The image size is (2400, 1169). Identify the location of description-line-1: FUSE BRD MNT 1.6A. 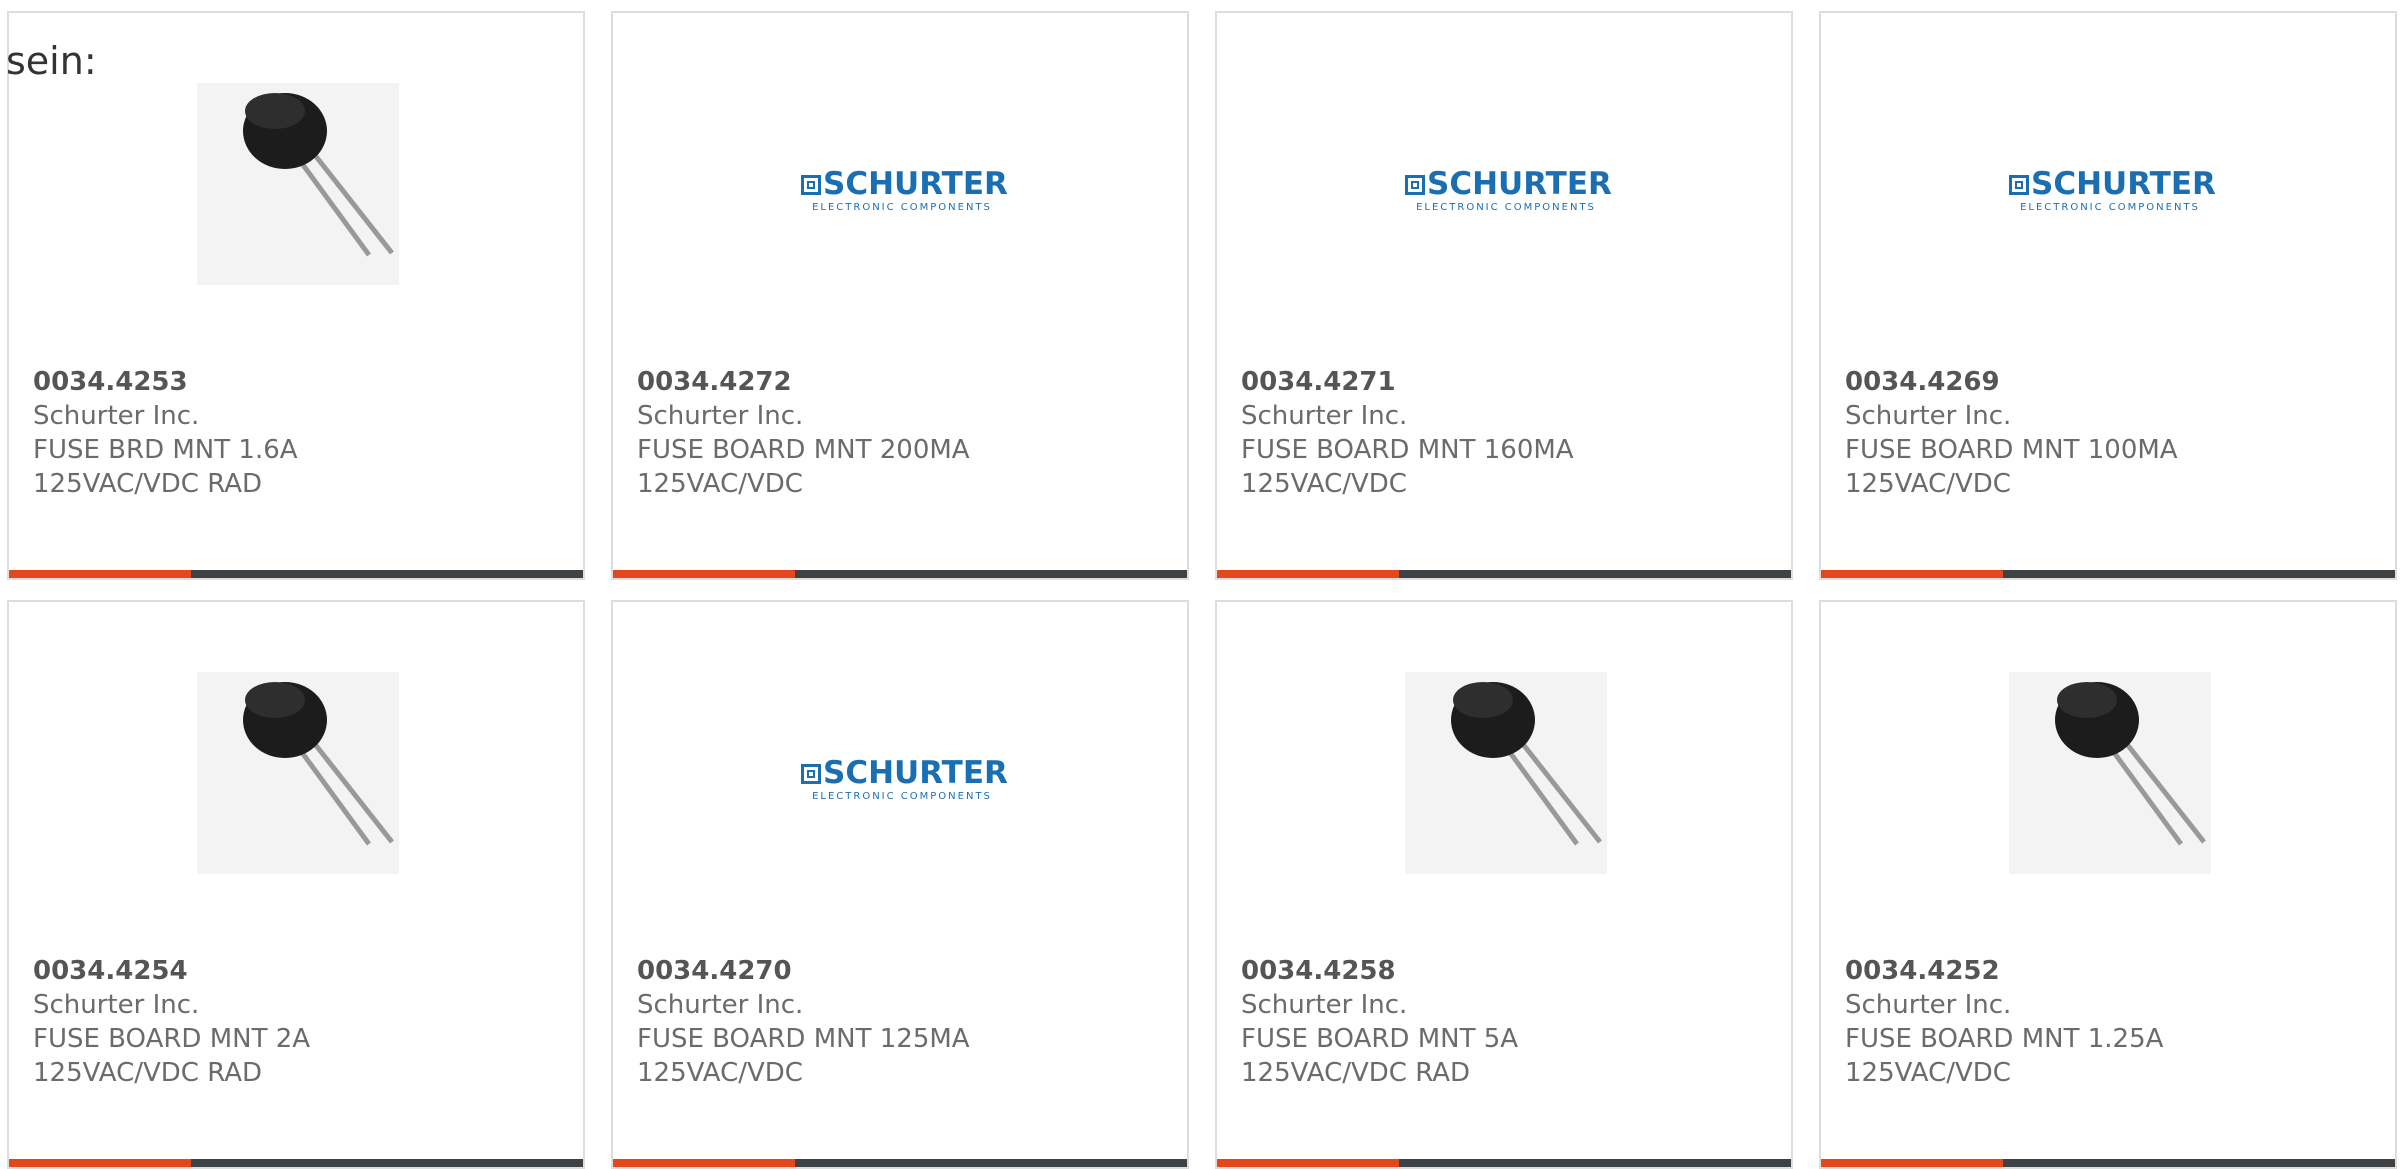
(165, 450).